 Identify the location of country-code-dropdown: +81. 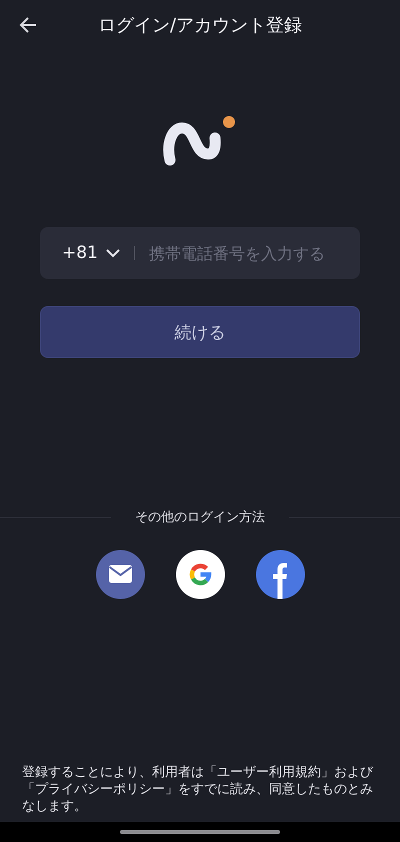
(91, 253).